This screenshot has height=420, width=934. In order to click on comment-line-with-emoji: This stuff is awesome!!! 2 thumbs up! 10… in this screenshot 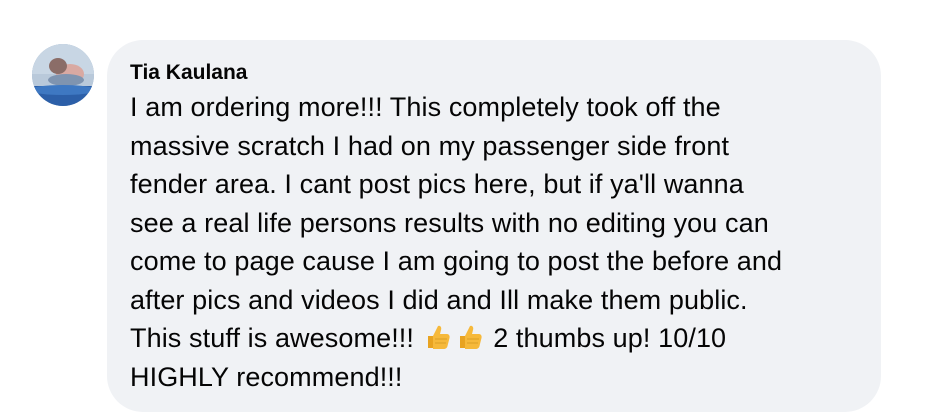, I will do `click(493, 338)`.